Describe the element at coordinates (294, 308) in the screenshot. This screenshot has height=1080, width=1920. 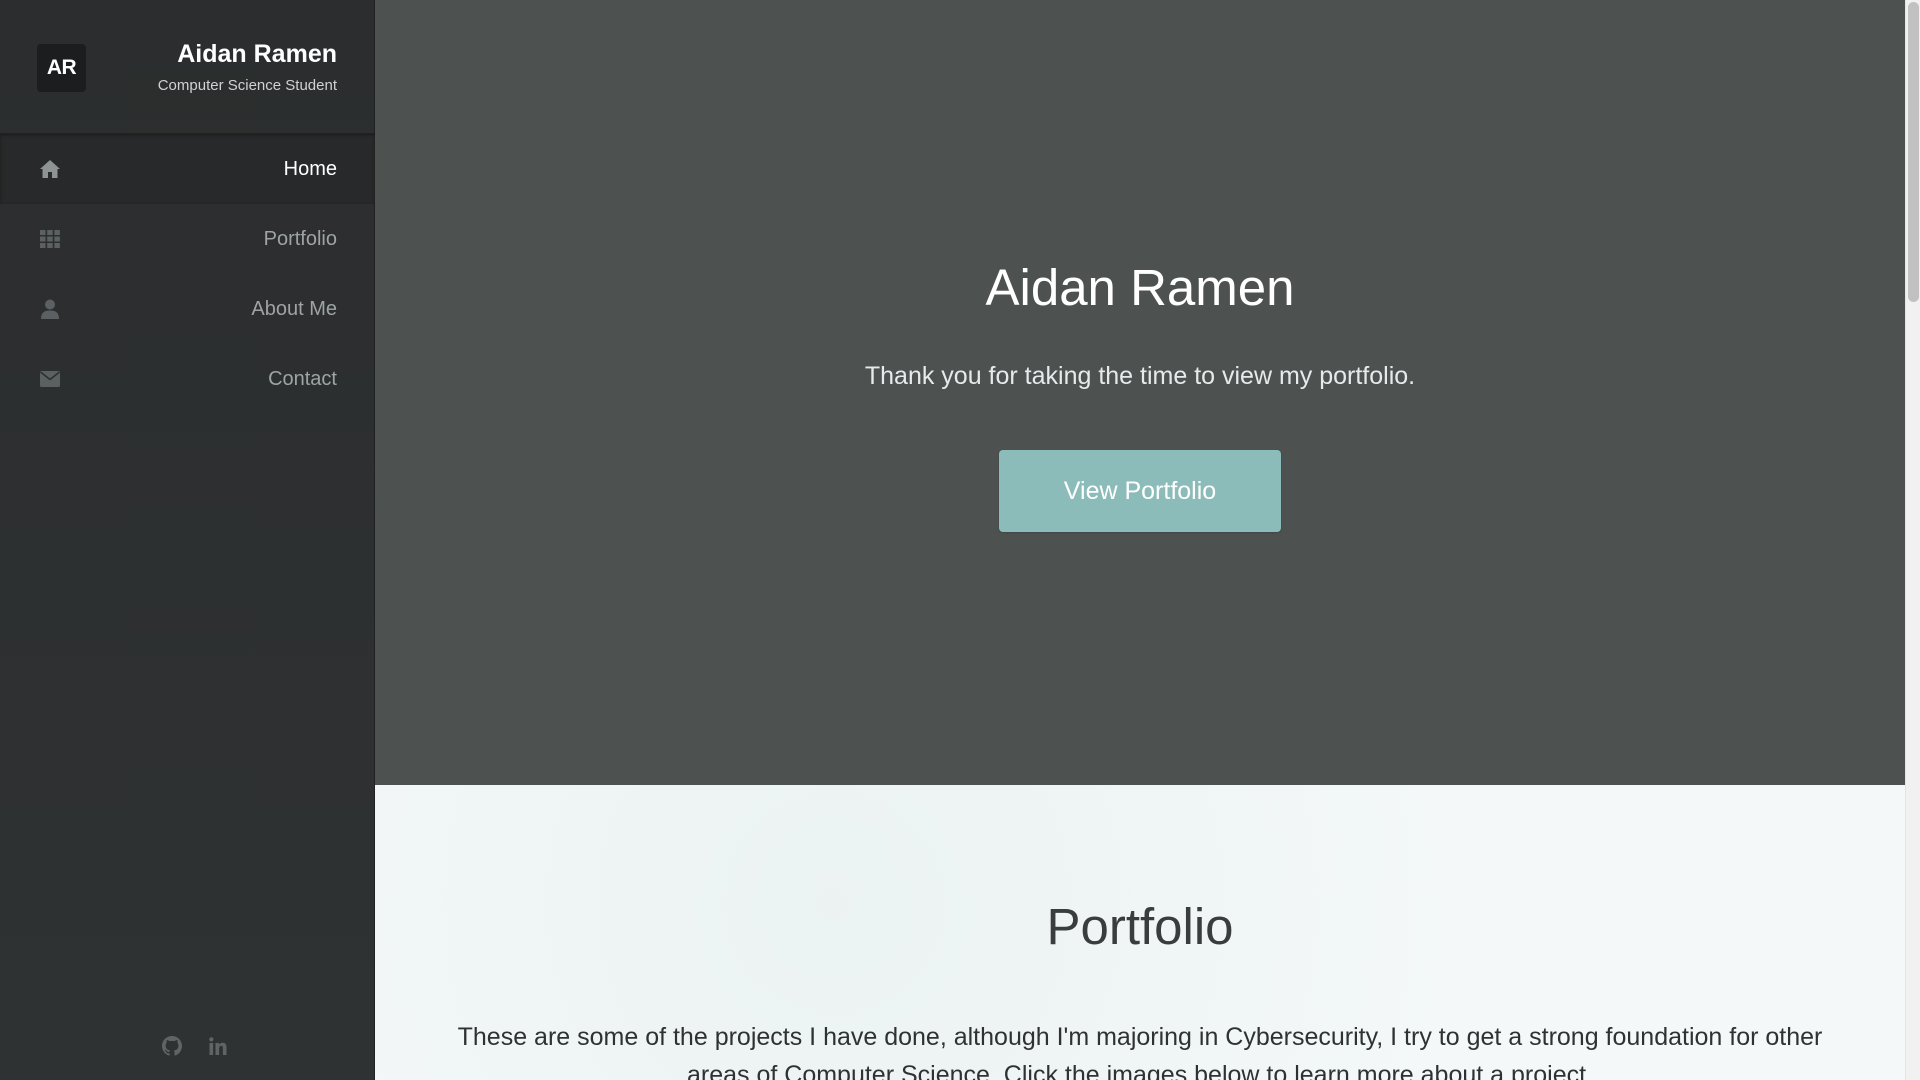
I see `nav-item-label: About Me` at that location.